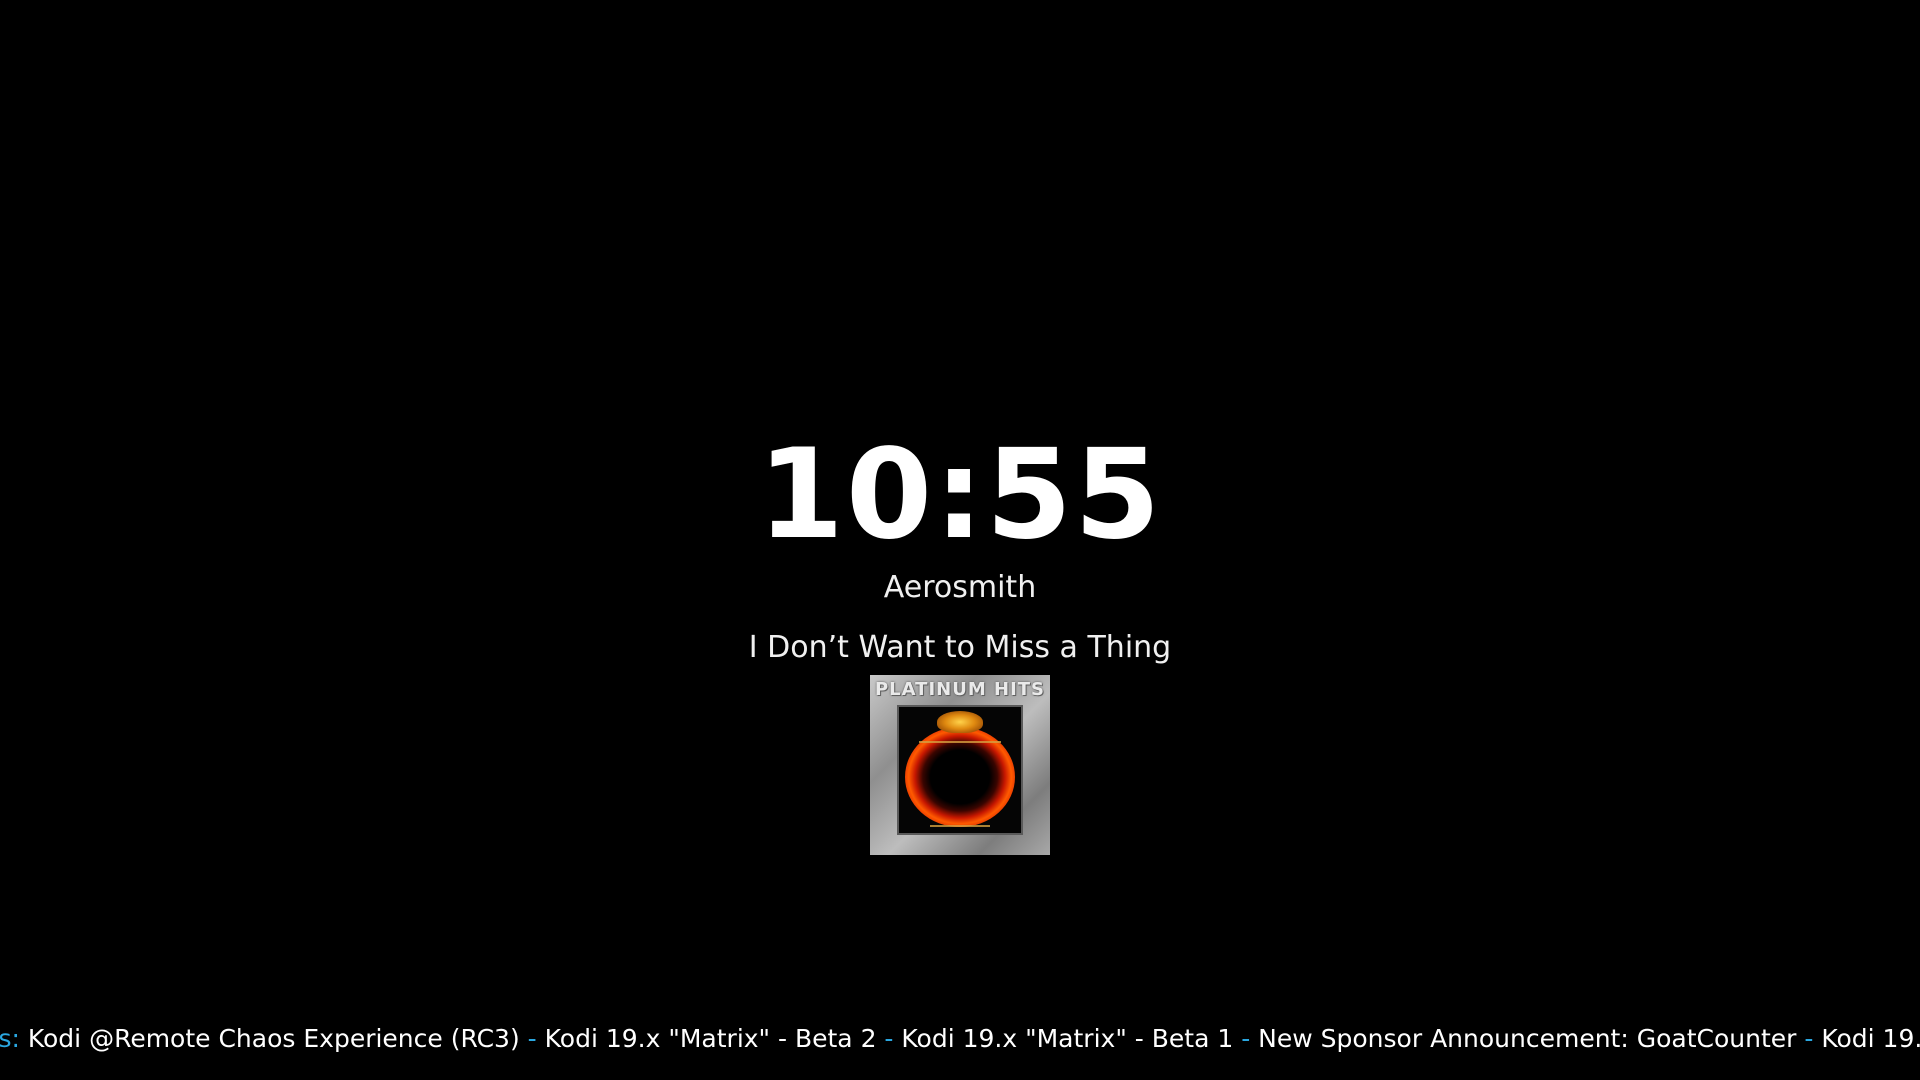 This screenshot has height=1080, width=1920. Describe the element at coordinates (960, 495) in the screenshot. I see `clock-time: 10:55` at that location.